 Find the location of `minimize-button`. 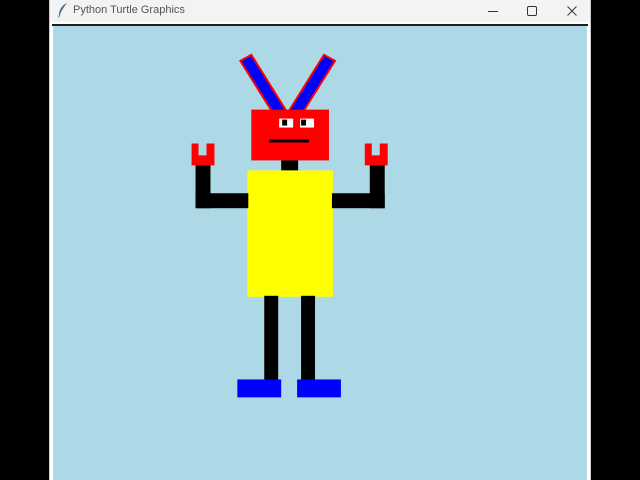

minimize-button is located at coordinates (493, 11).